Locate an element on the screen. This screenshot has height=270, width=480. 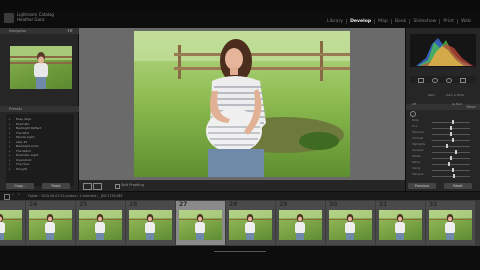
filmstrip-cell: 26 is located at coordinates (150, 223).